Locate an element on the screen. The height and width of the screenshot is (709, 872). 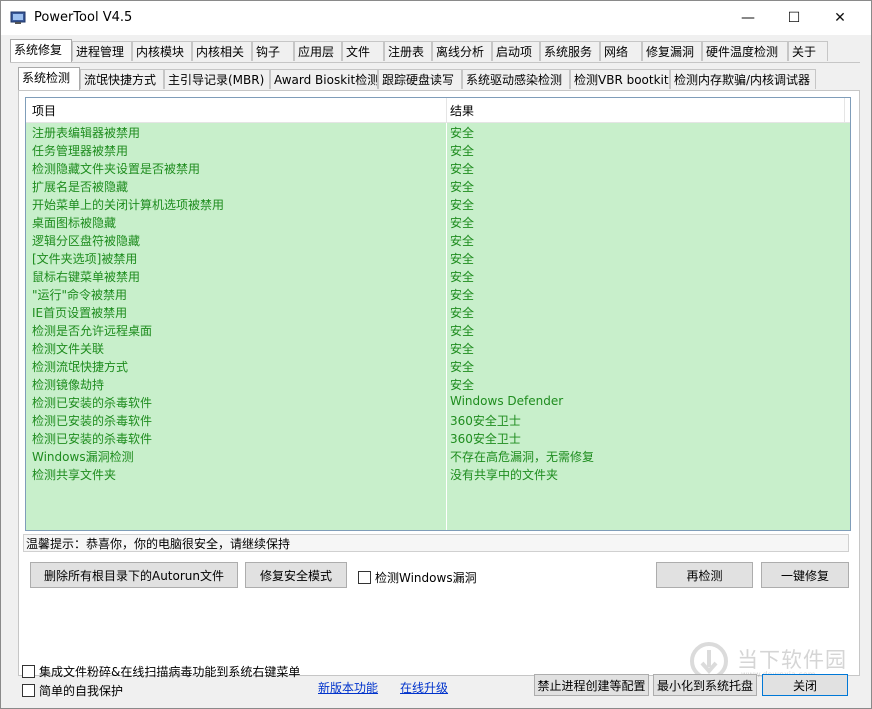
table-row: "运行"命令被禁用 安全 is located at coordinates (438, 294).